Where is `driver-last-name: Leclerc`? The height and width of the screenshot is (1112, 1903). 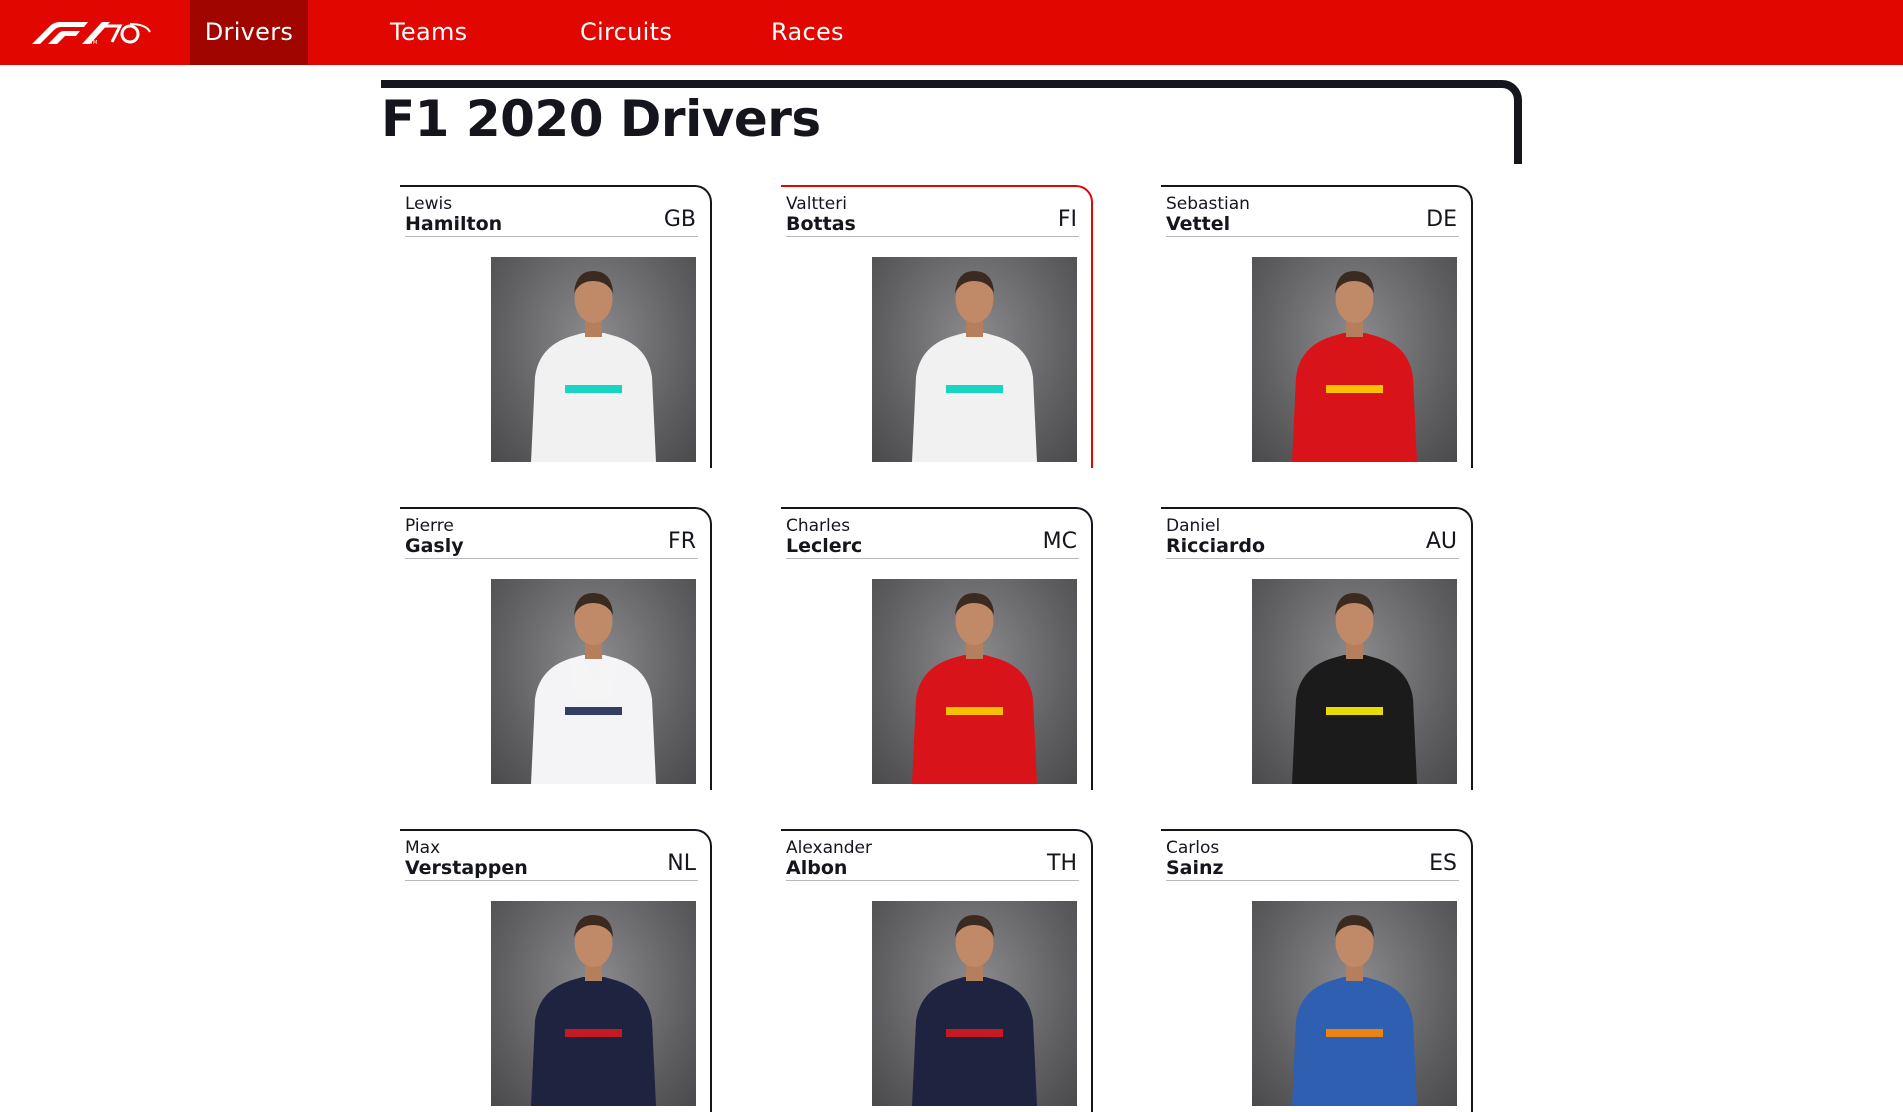 driver-last-name: Leclerc is located at coordinates (824, 546).